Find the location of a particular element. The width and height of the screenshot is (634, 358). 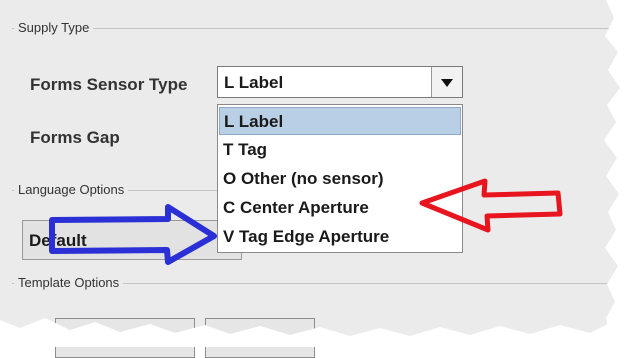

torn-edge-right is located at coordinates (619, 173).